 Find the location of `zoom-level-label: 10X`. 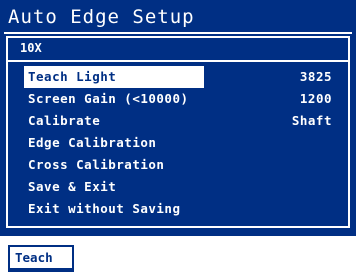

zoom-level-label: 10X is located at coordinates (31, 48).